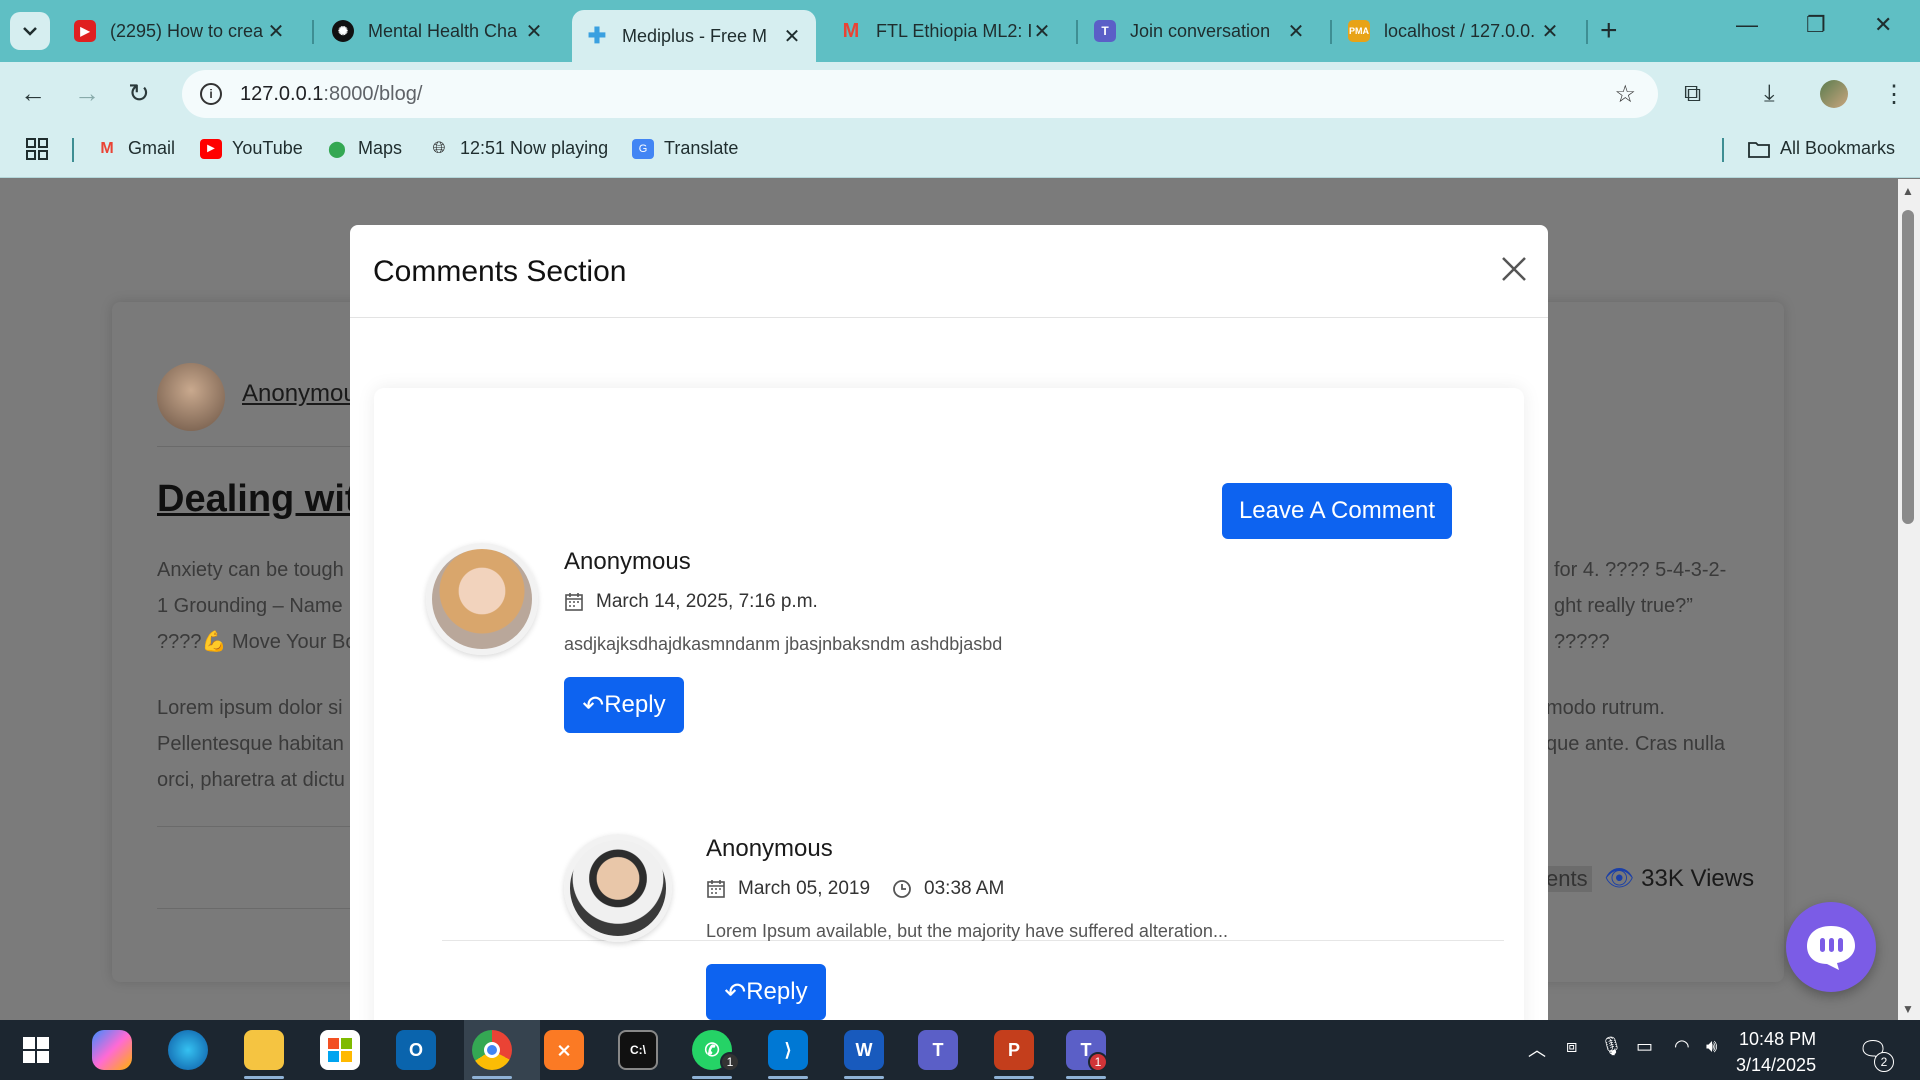 This screenshot has width=1920, height=1080. Describe the element at coordinates (1625, 94) in the screenshot. I see `bookmark-star-icon: ☆` at that location.